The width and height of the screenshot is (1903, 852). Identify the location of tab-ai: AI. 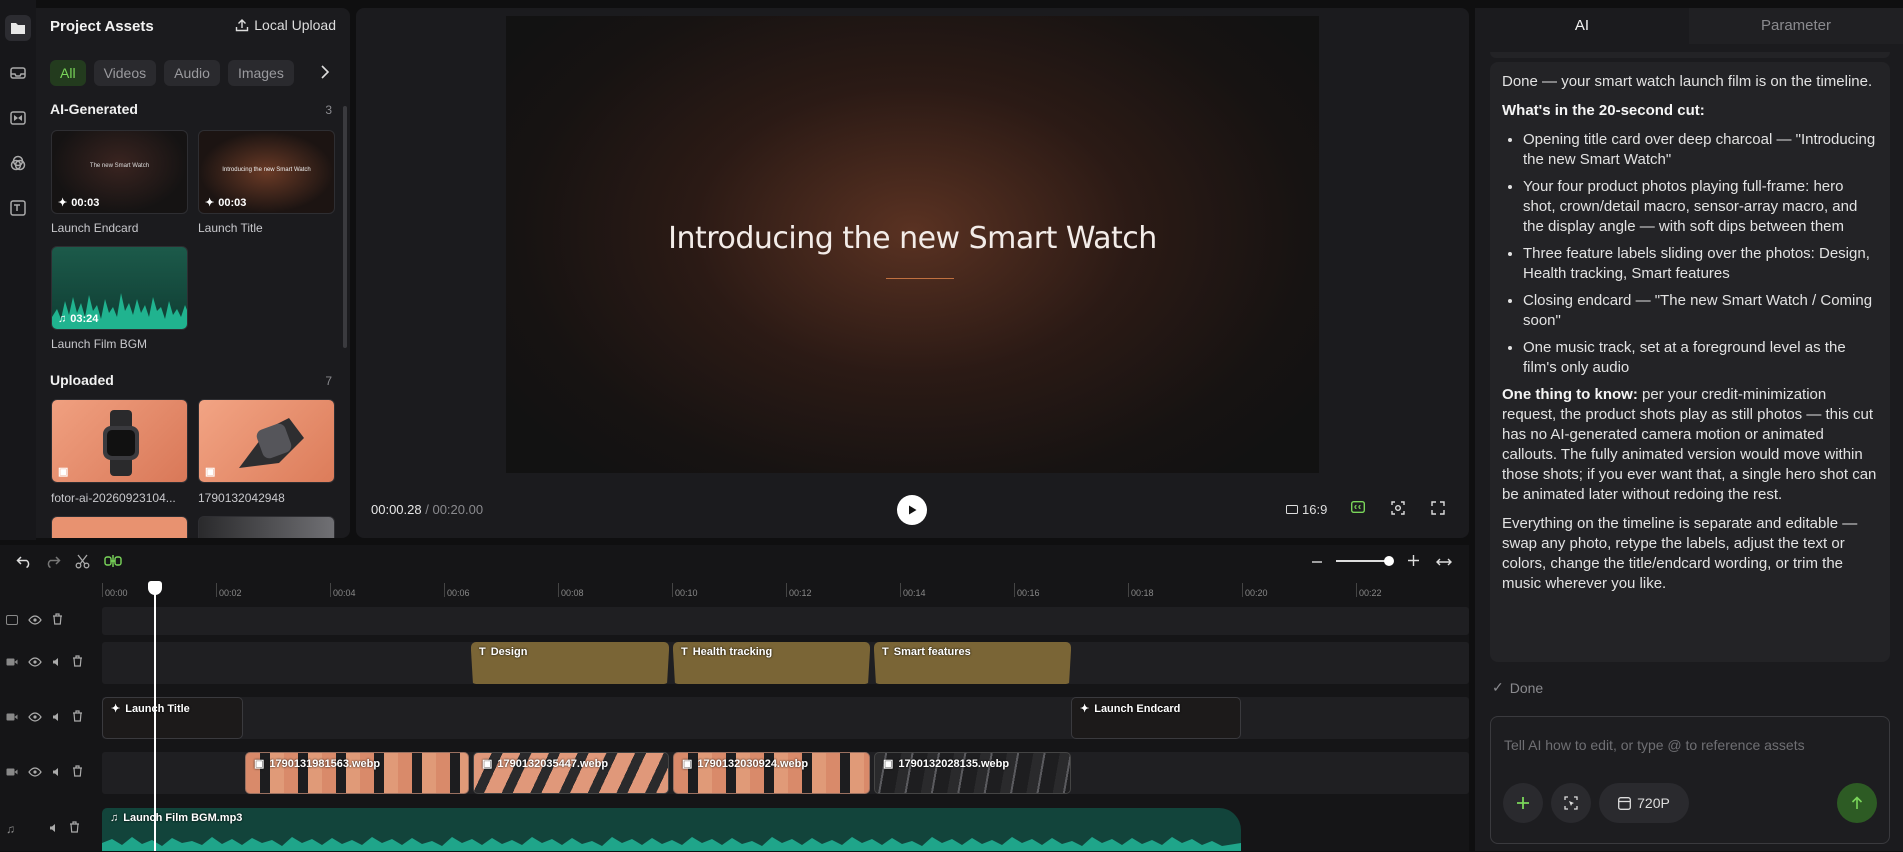
(1582, 26).